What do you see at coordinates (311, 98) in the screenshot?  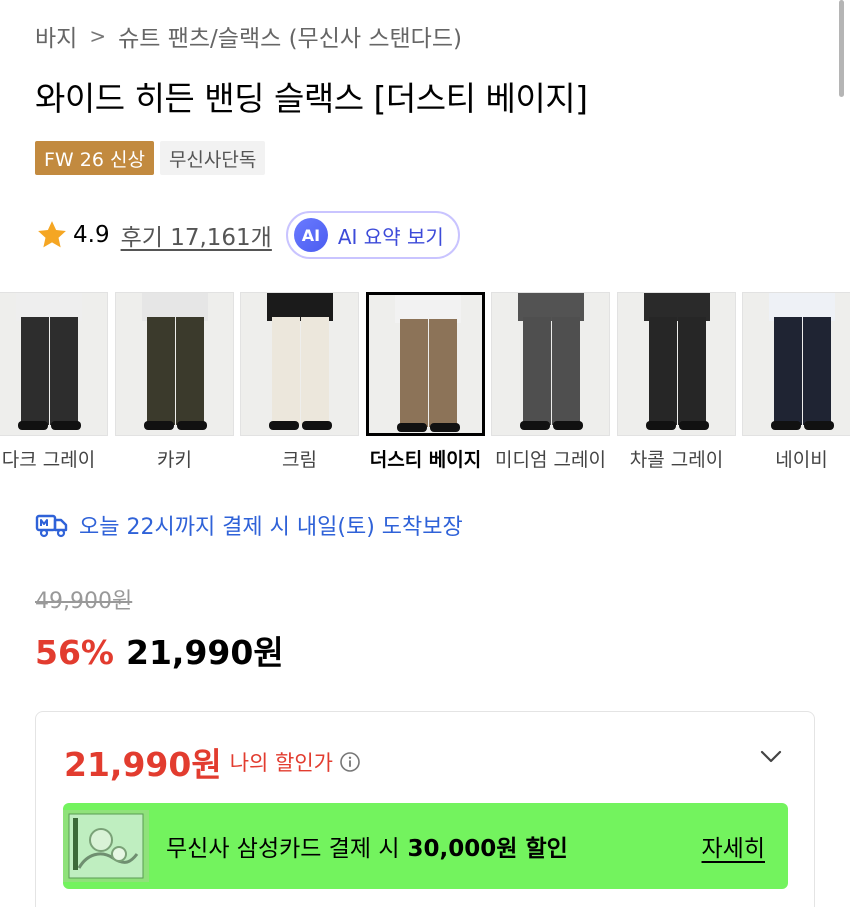 I see `product-title: 와이드 히든 밴딩 슬랙스 [더스티 베이지]` at bounding box center [311, 98].